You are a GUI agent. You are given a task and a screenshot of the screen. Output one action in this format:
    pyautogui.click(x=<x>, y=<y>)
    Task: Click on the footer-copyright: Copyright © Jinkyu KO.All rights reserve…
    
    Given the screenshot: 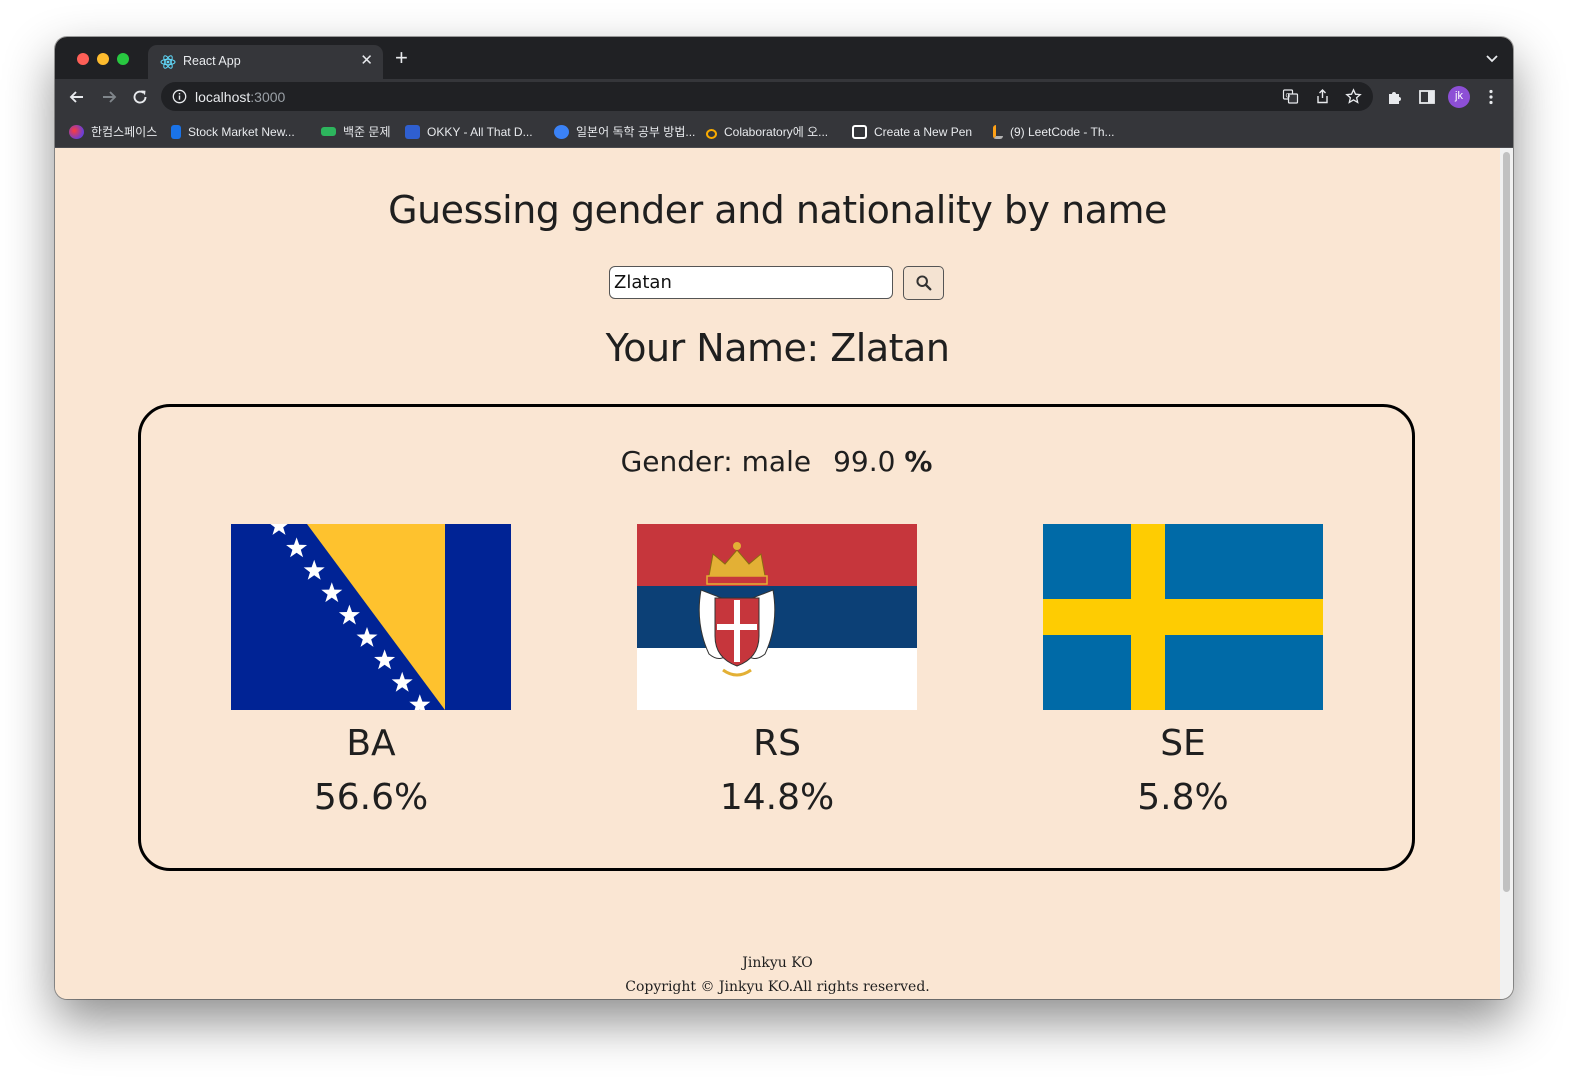 What is the action you would take?
    pyautogui.click(x=777, y=987)
    